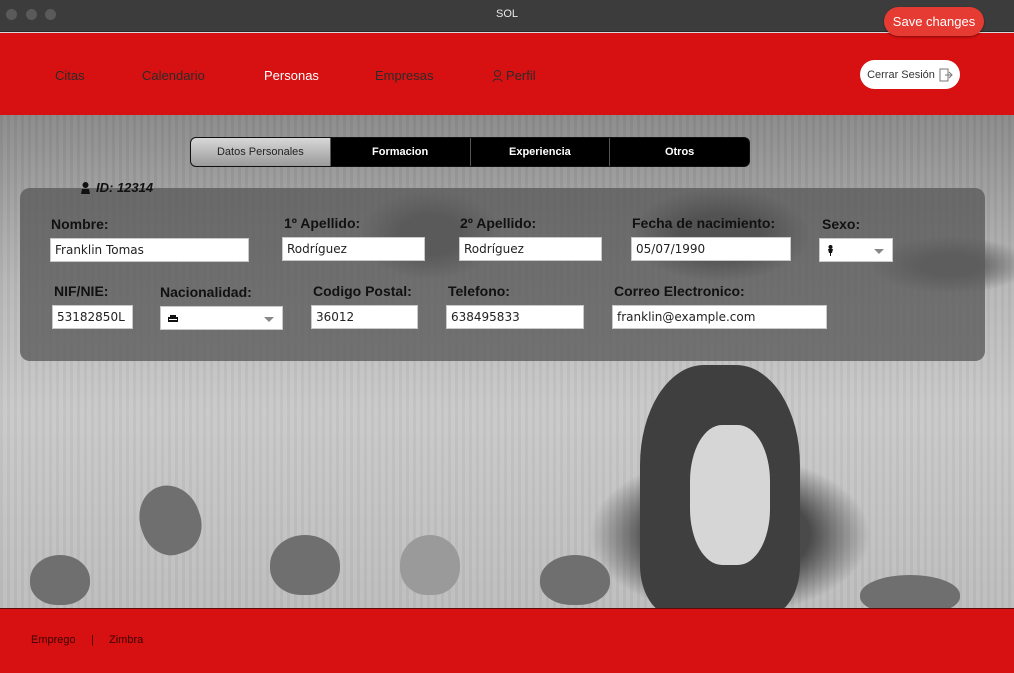 Image resolution: width=1014 pixels, height=673 pixels. Describe the element at coordinates (507, 640) in the screenshot. I see `footer: Emprego | Zimbra` at that location.